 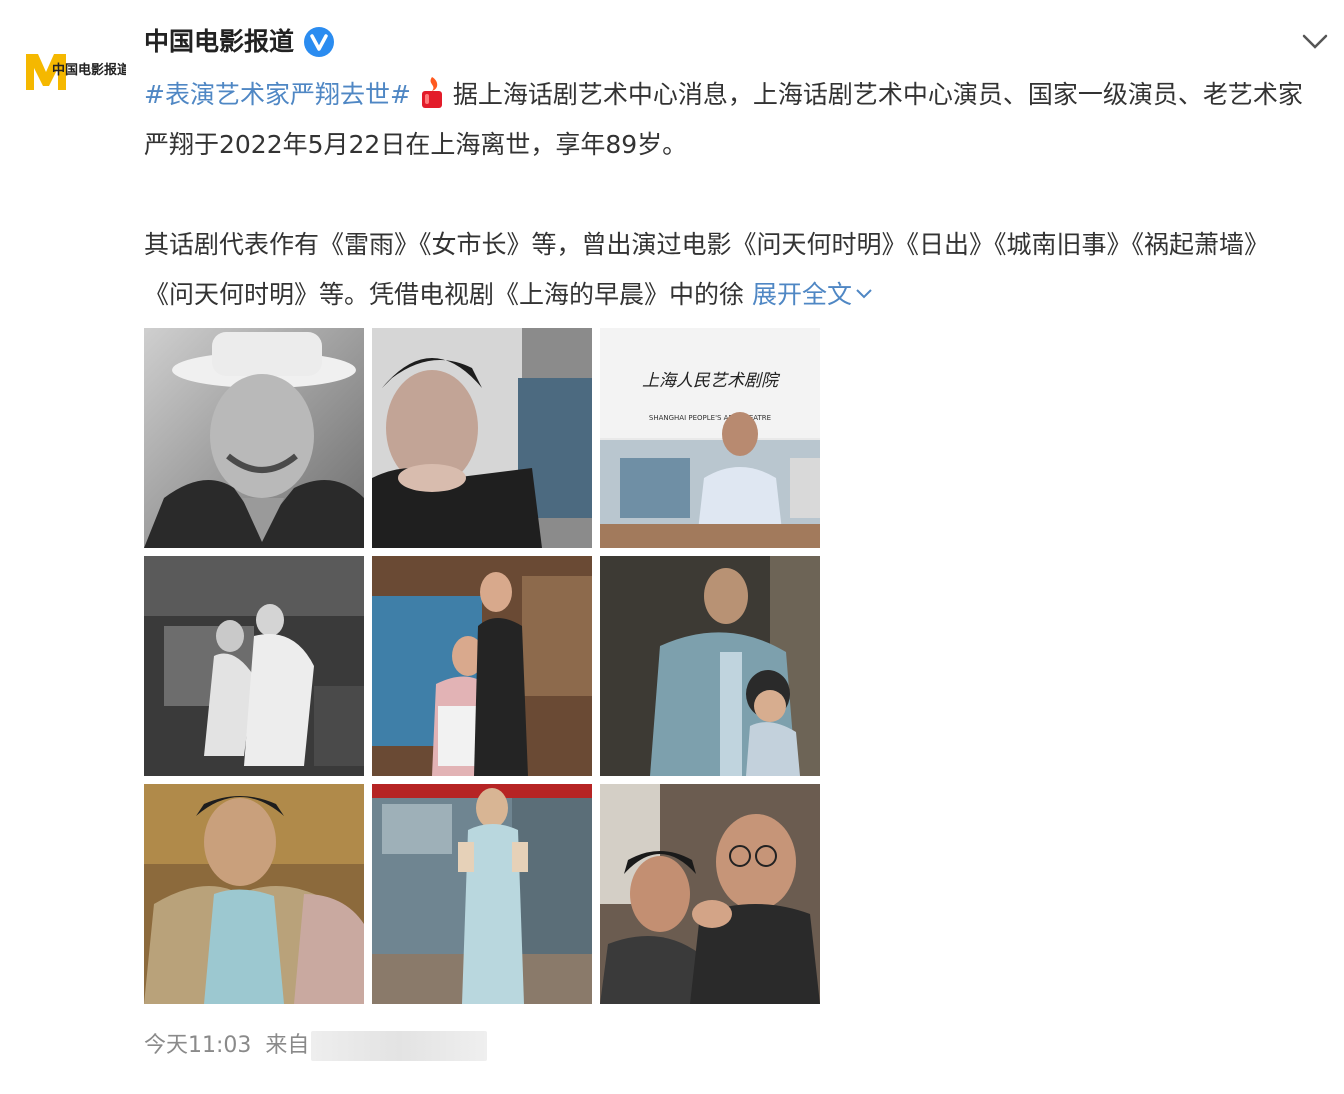 I want to click on post-meta: 今天11:03 来自, so click(x=316, y=1046).